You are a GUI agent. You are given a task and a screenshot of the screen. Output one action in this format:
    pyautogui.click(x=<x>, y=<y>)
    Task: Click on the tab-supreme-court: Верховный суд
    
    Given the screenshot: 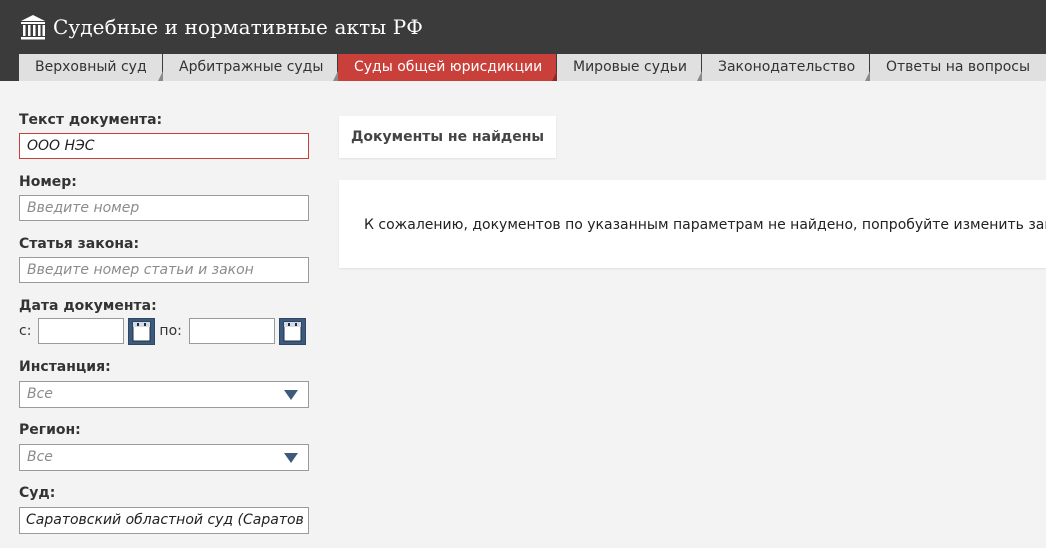 What is the action you would take?
    pyautogui.click(x=91, y=67)
    